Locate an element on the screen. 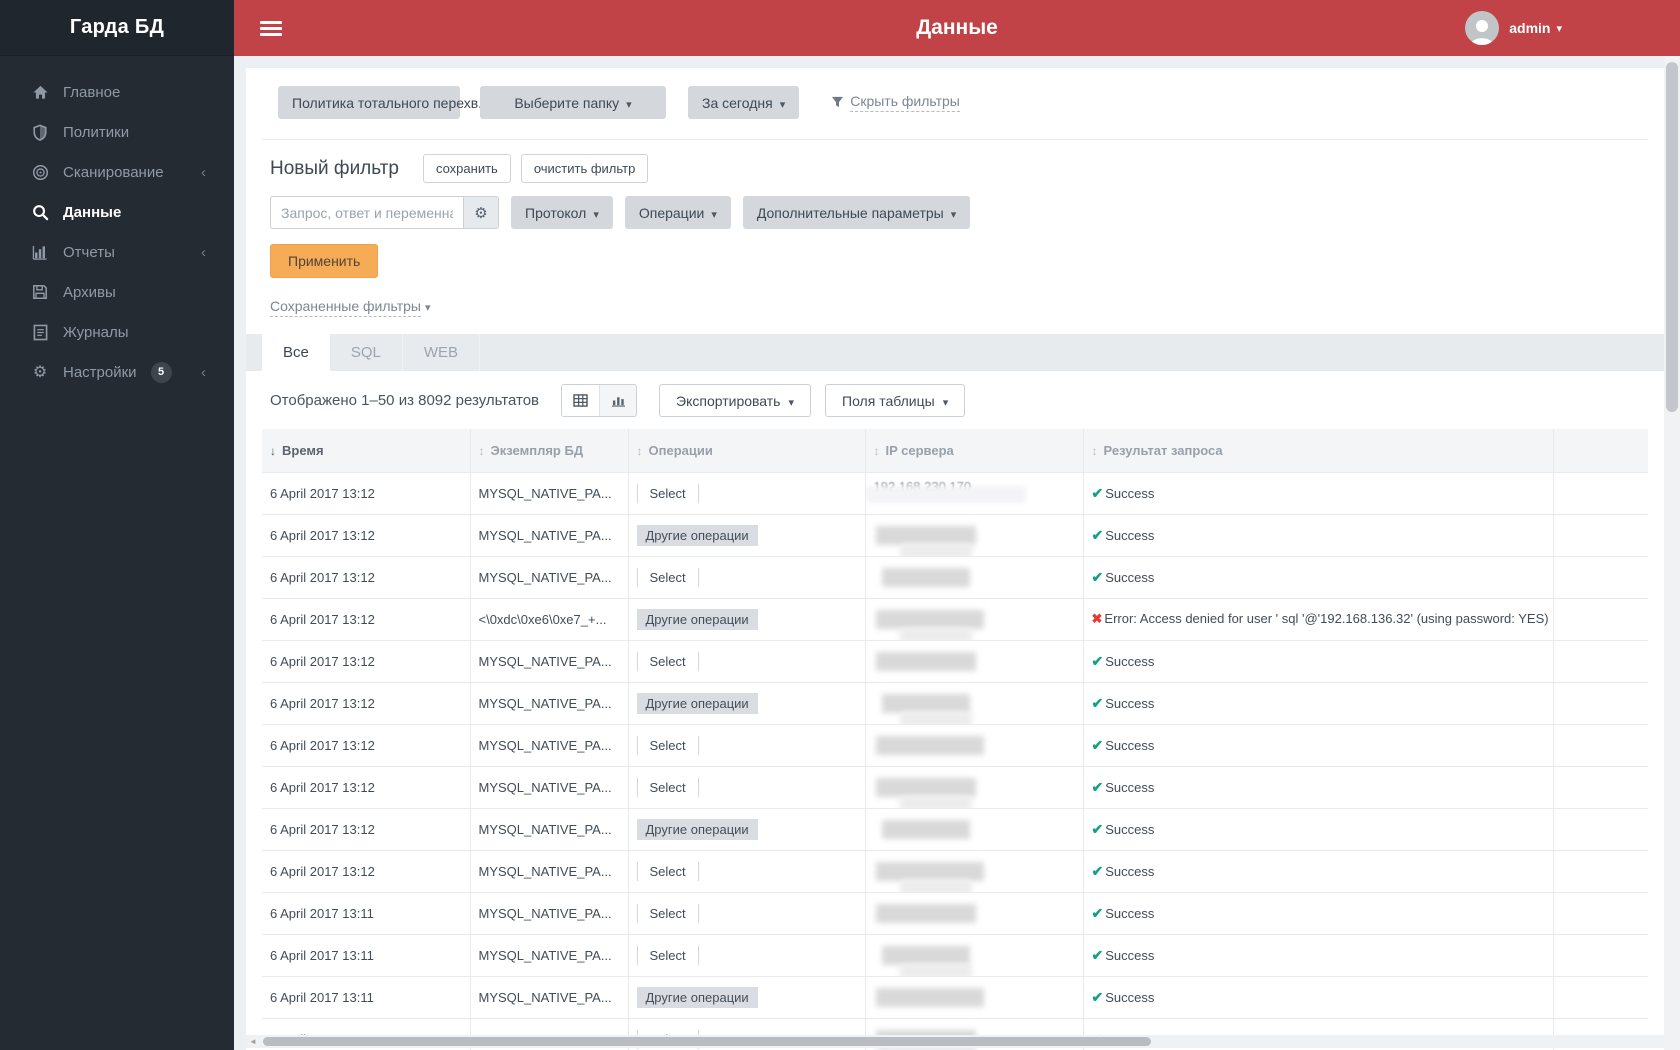 This screenshot has width=1680, height=1050. vertical-scrollbar is located at coordinates (1672, 553).